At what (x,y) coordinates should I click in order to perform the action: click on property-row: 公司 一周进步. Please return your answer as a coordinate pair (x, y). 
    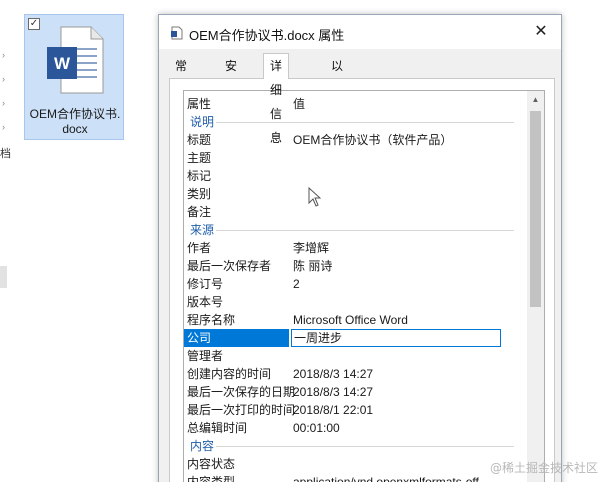
    Looking at the image, I should click on (351, 338).